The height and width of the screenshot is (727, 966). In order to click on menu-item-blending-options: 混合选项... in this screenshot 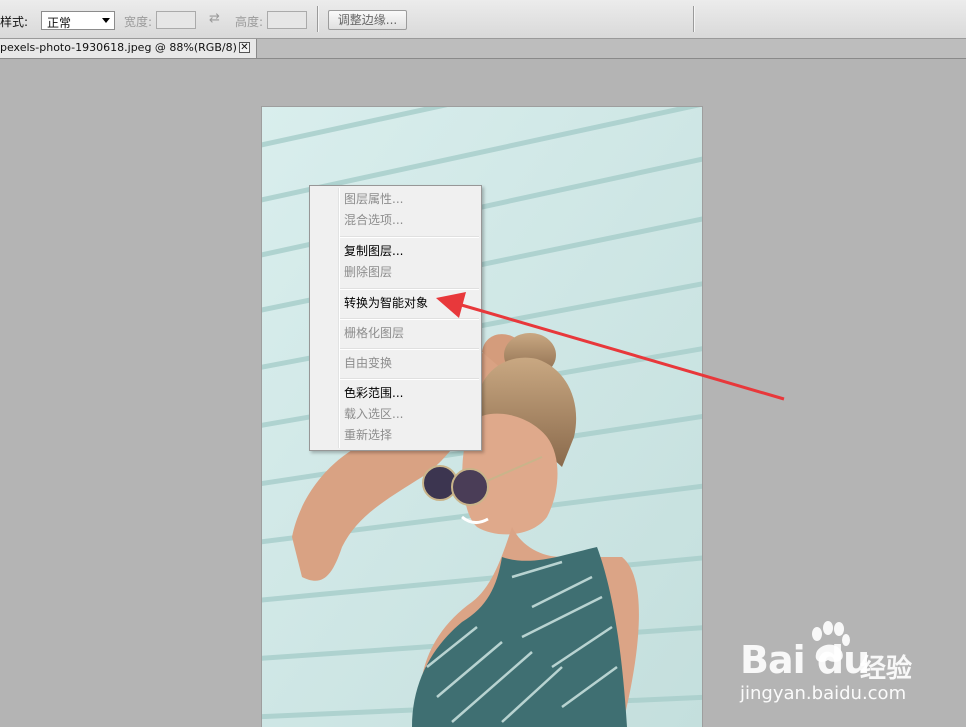, I will do `click(373, 220)`.